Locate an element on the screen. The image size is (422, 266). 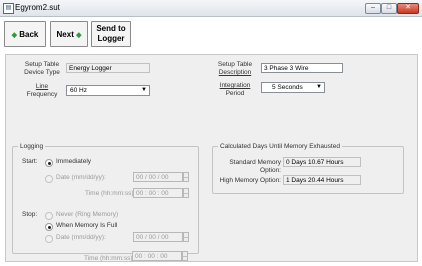
memory-group-title: Calculated Days Until Memory Exhausted is located at coordinates (280, 146).